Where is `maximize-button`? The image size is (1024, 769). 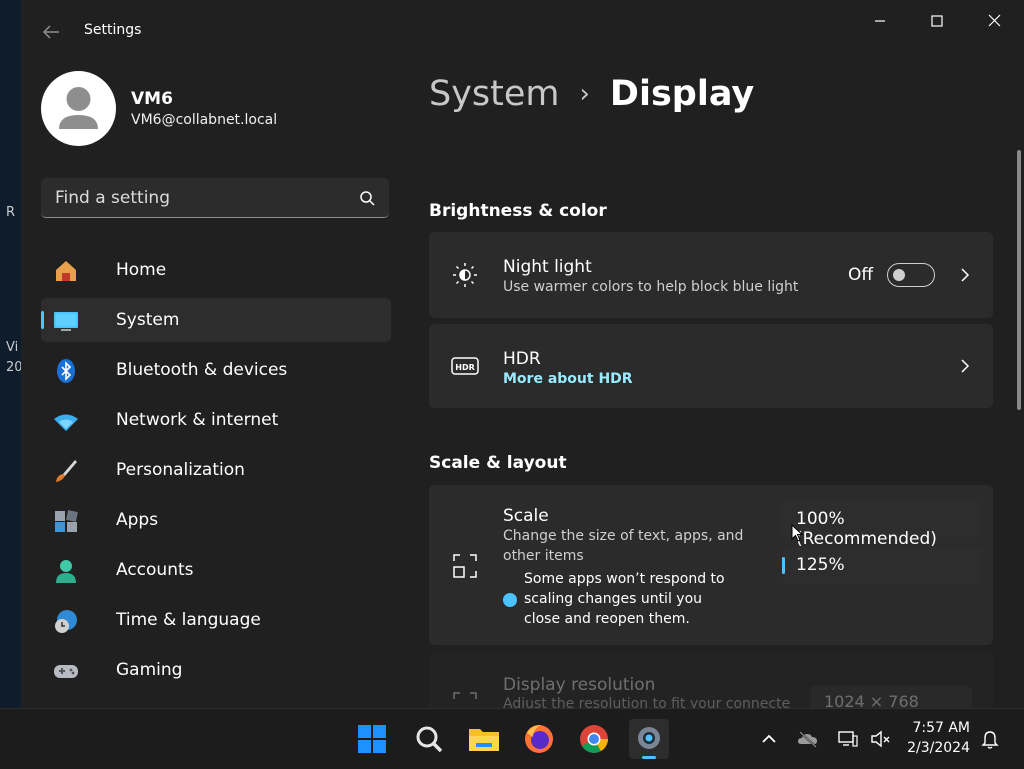 maximize-button is located at coordinates (937, 21).